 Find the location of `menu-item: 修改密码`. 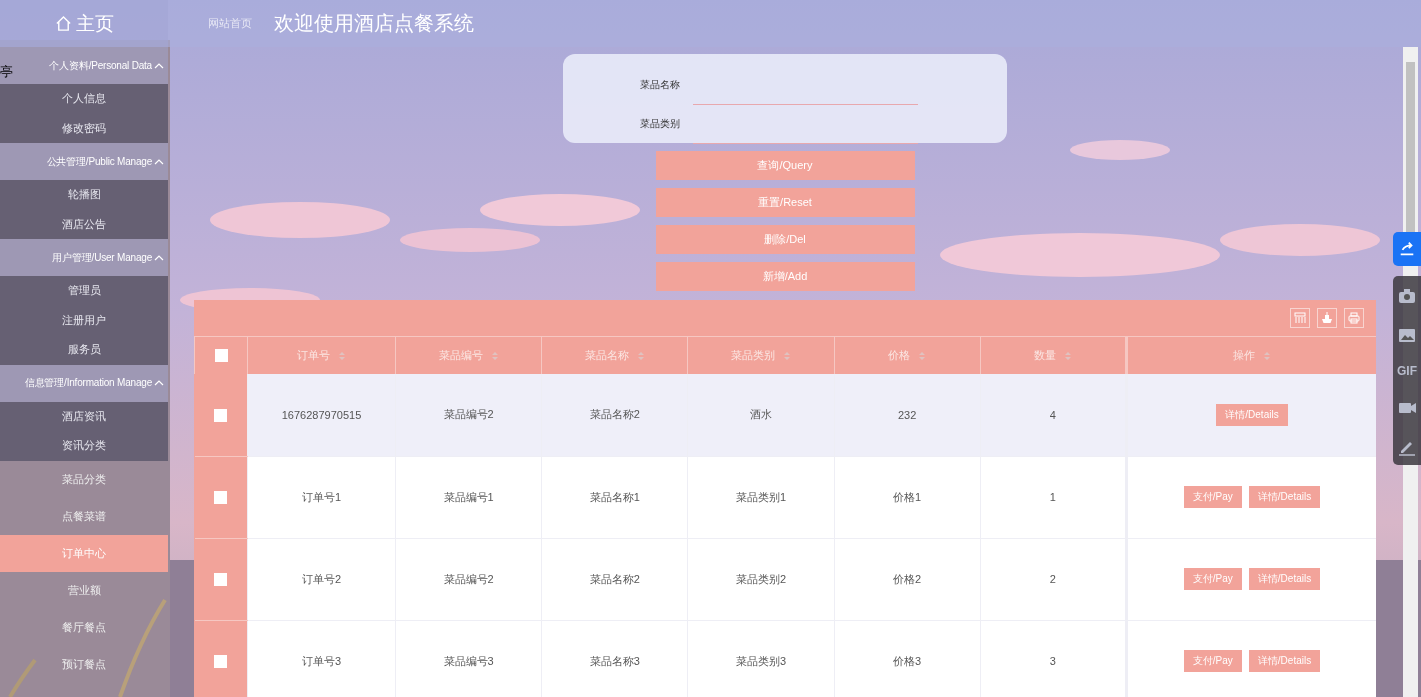

menu-item: 修改密码 is located at coordinates (84, 128).